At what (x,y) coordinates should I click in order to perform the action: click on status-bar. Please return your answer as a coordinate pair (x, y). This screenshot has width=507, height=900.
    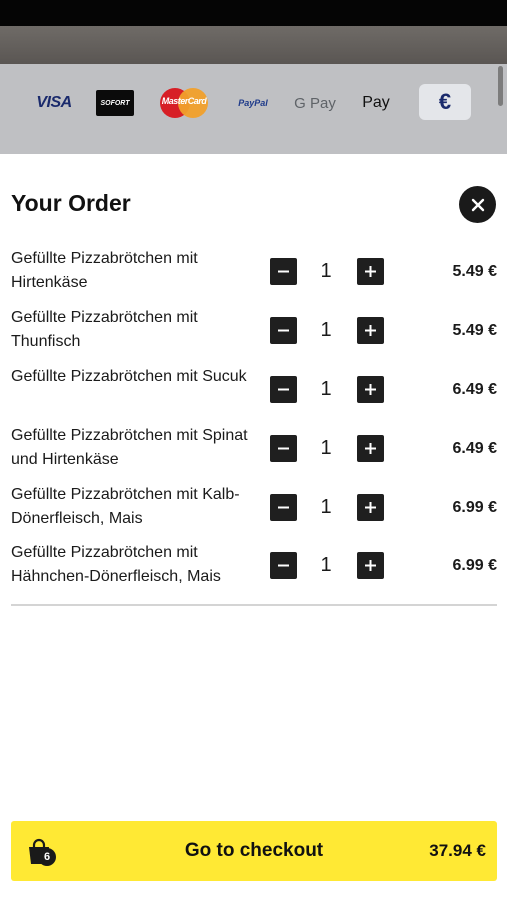
    Looking at the image, I should click on (253, 13).